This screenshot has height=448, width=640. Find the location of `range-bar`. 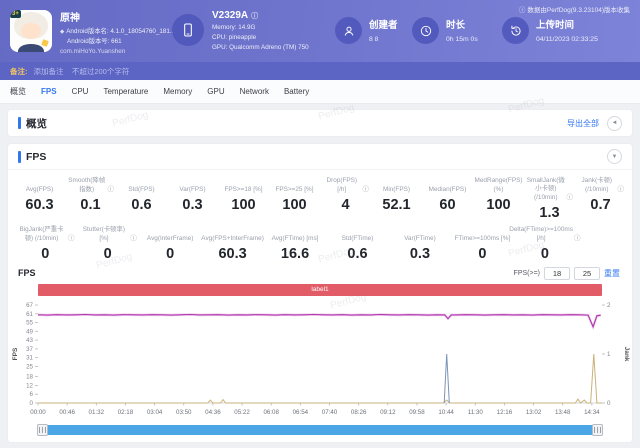

range-bar is located at coordinates (320, 429).